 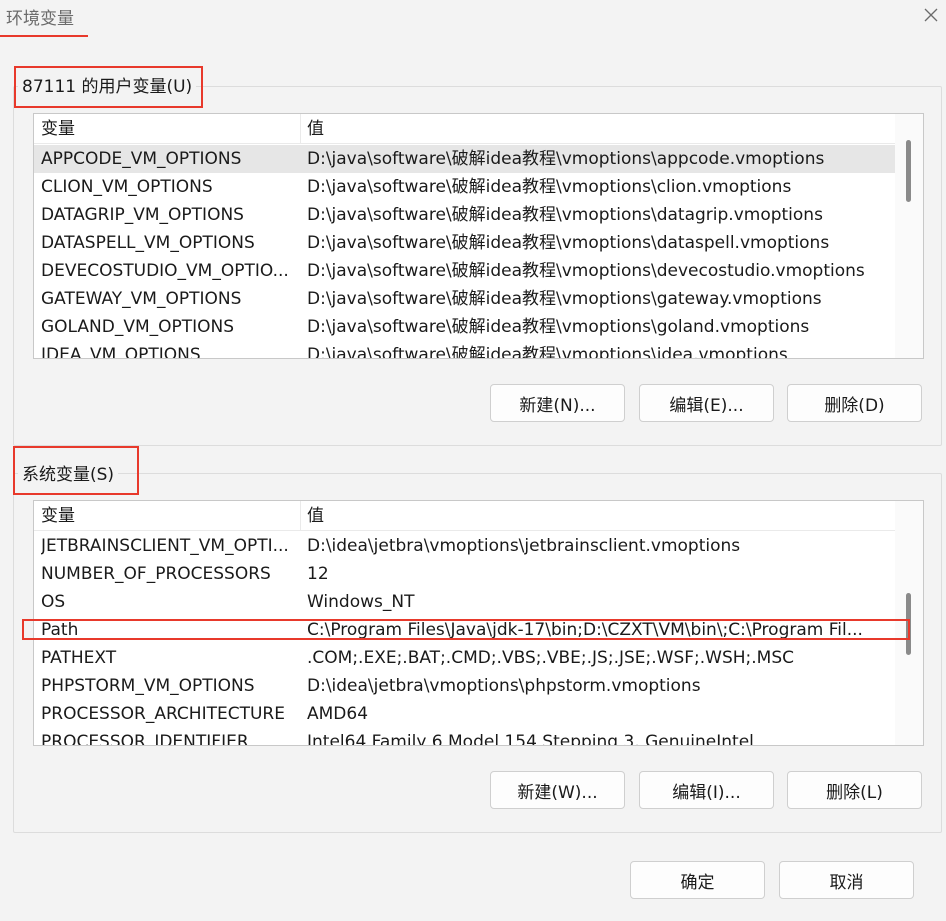 I want to click on table-row: OS Windows_NT, so click(x=465, y=602).